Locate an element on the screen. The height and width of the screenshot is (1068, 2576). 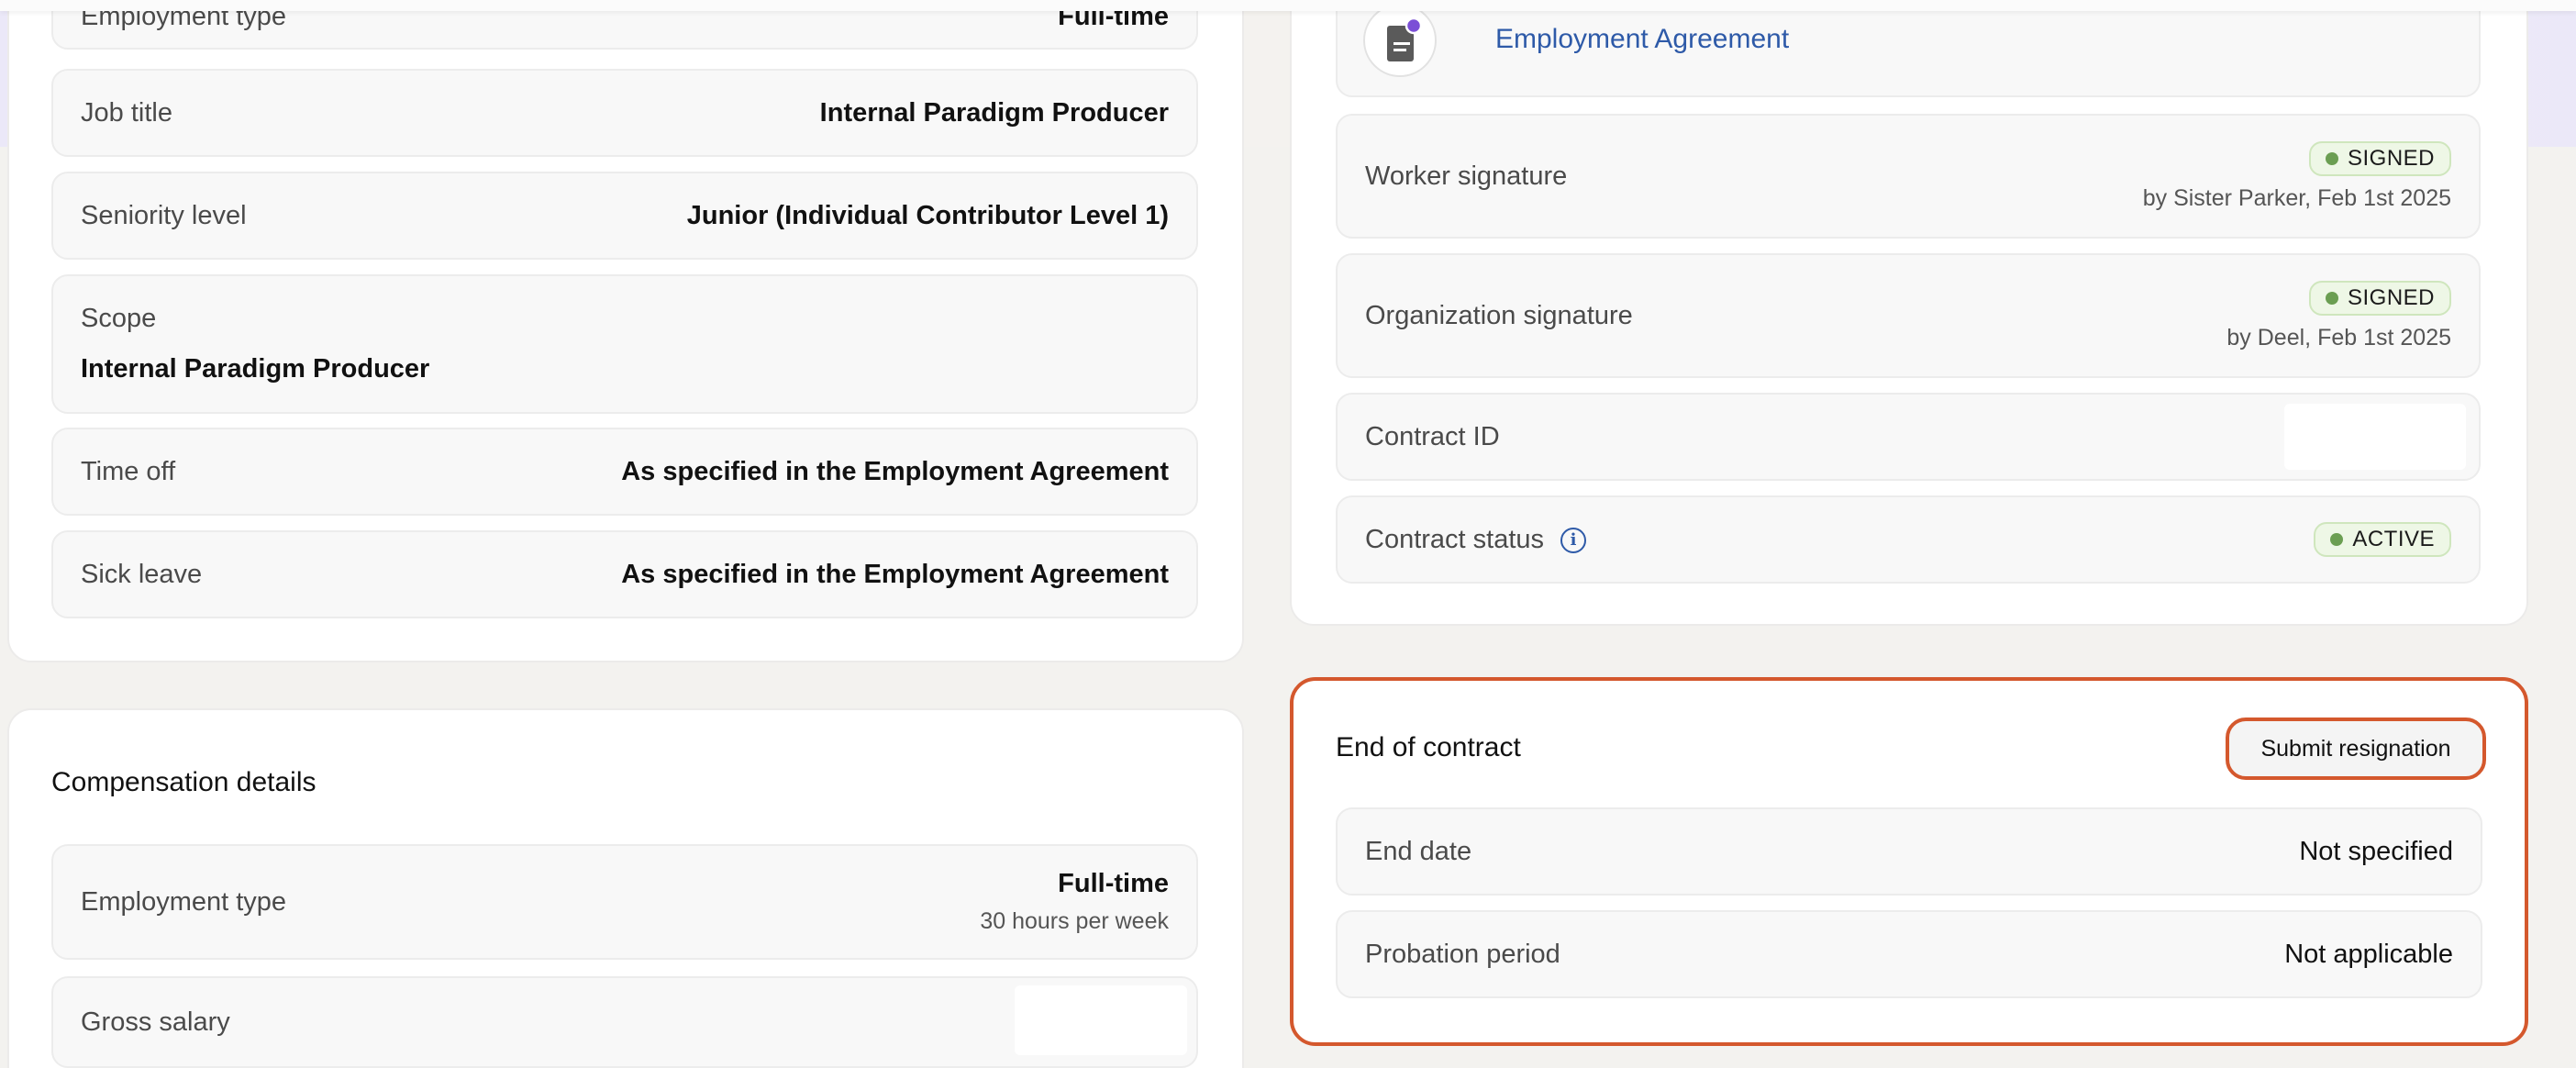
row-value: Junior (Individual Contributor Level 1) is located at coordinates (927, 215).